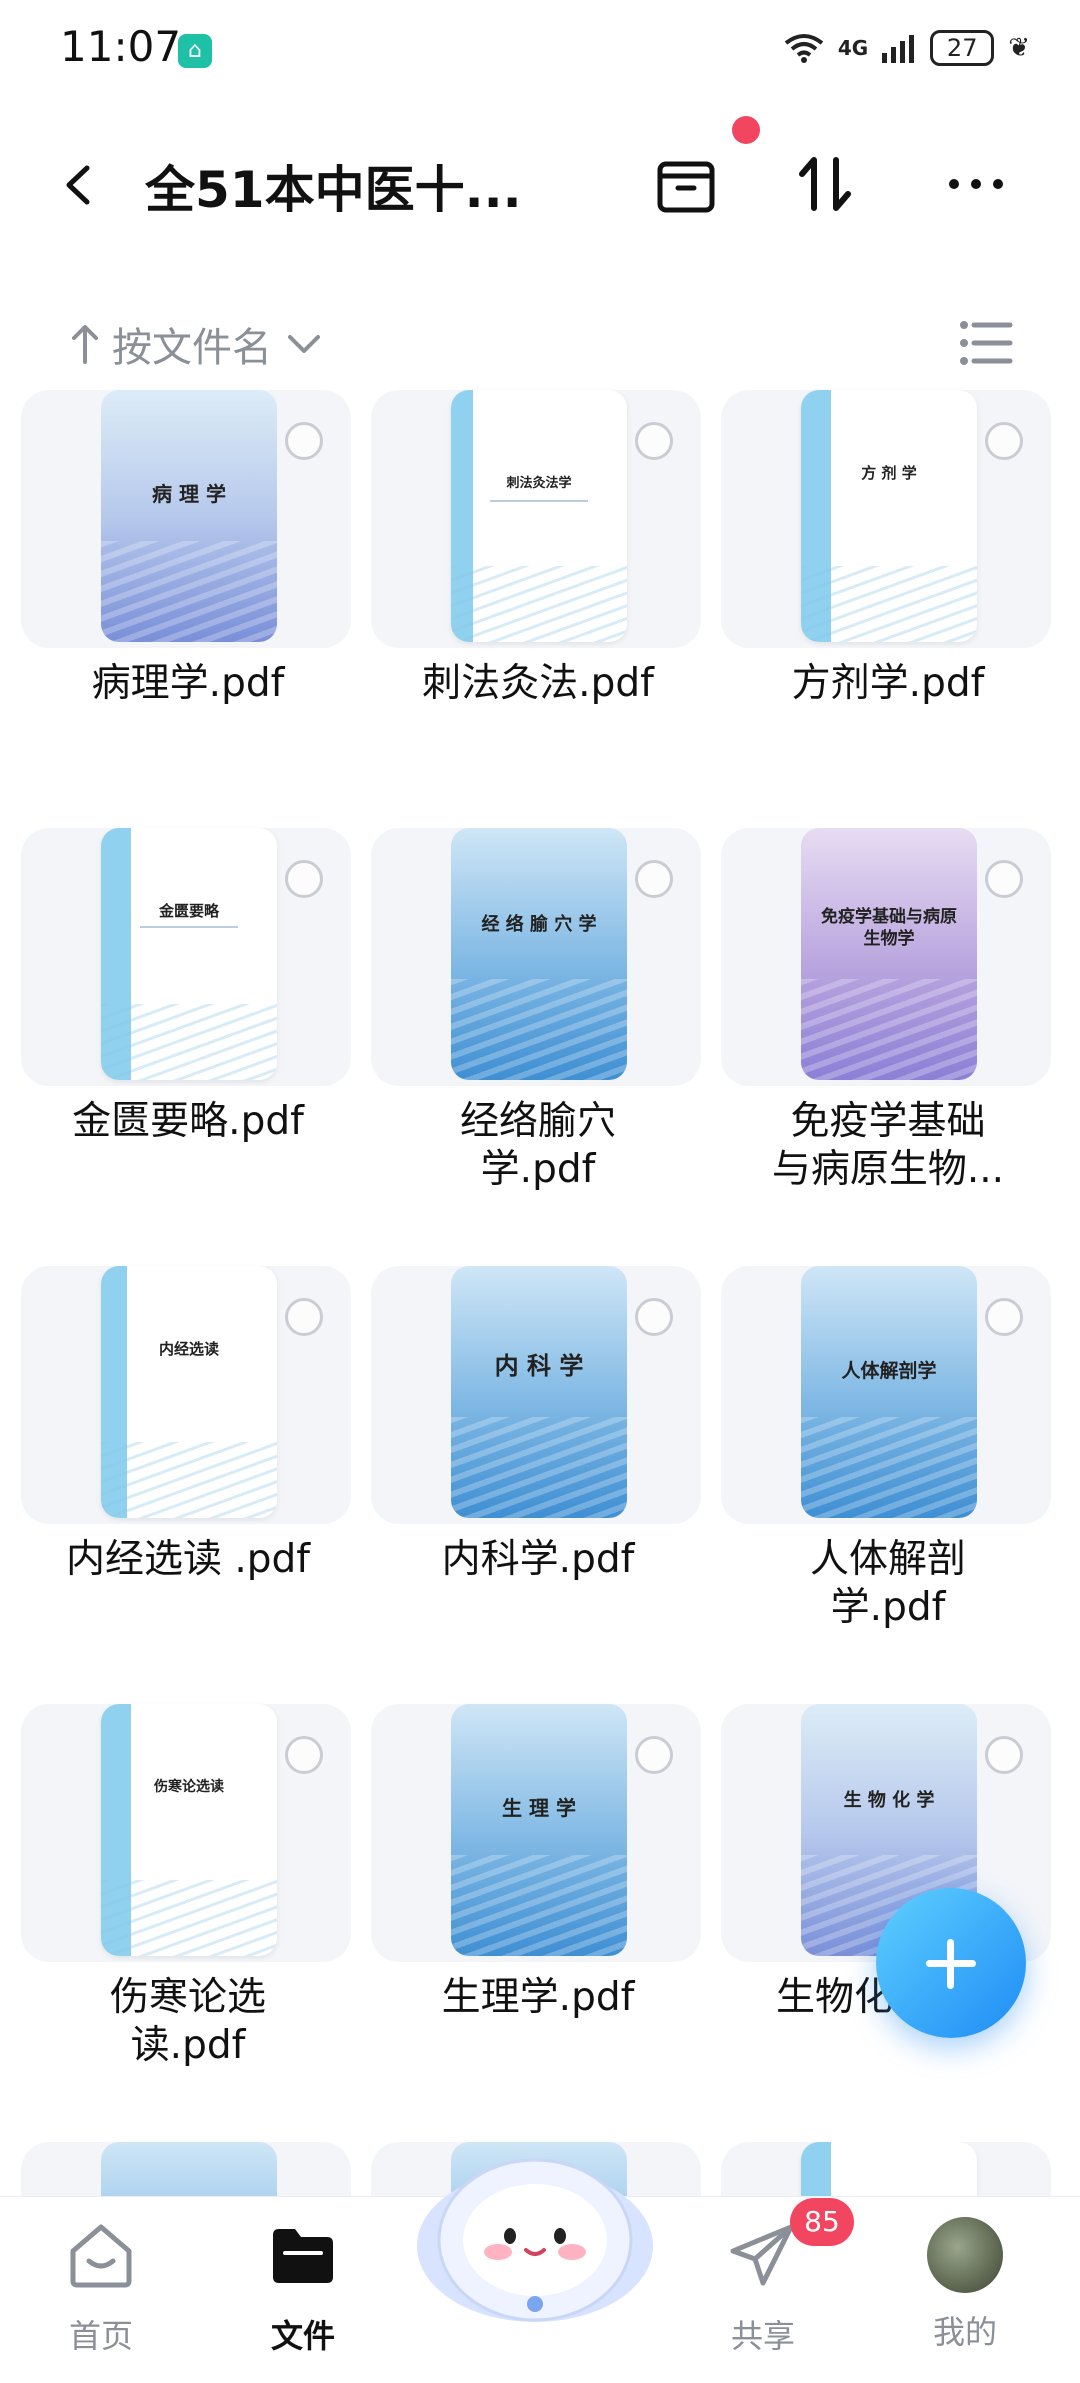  I want to click on list-view-icon, so click(986, 343).